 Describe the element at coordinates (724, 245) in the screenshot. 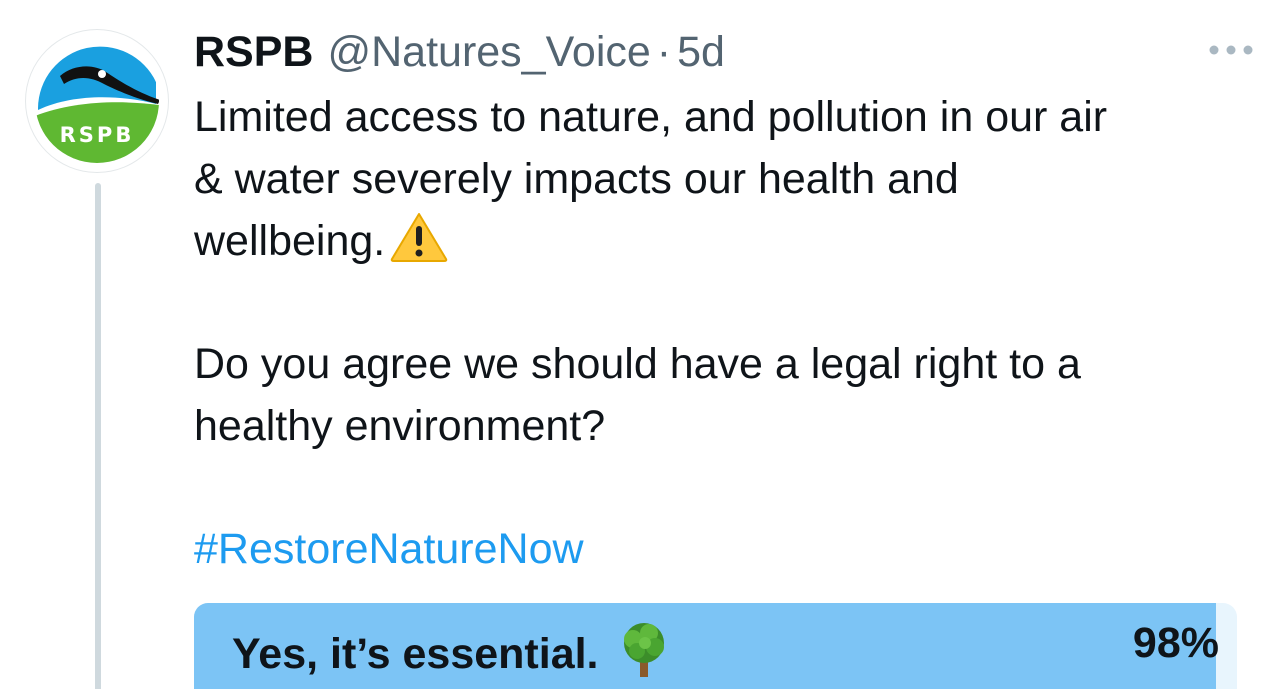

I see `tweet-text-line: wellbeing.` at that location.